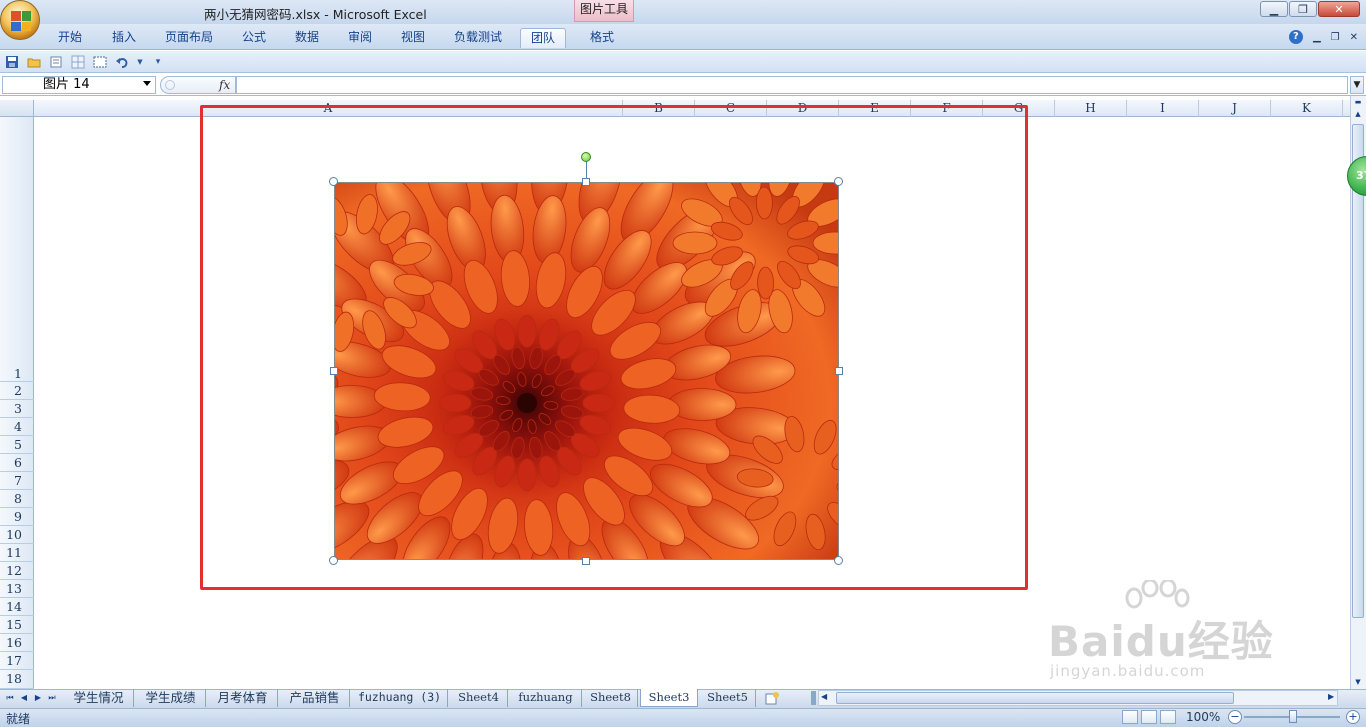 The image size is (1366, 727). I want to click on row-header-18: 18, so click(17, 679).